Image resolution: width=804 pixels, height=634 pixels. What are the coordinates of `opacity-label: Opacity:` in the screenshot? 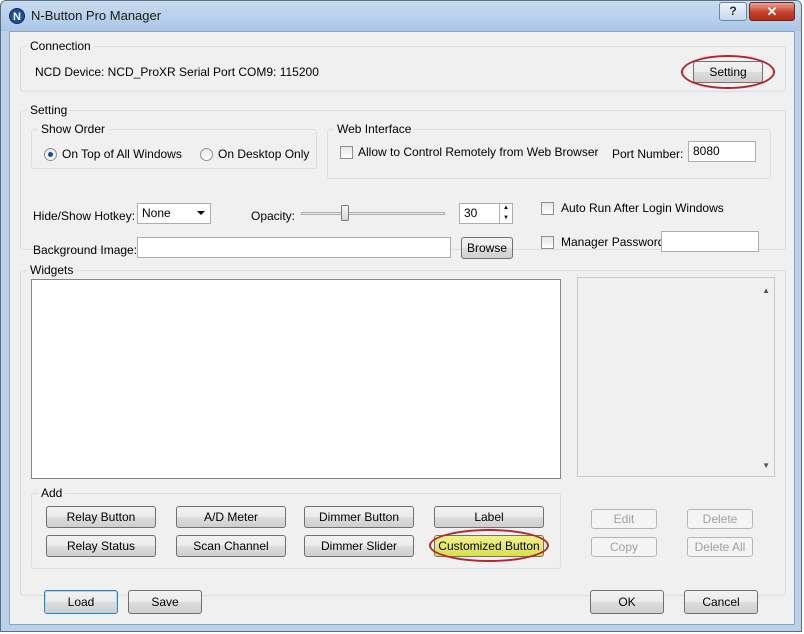 It's located at (273, 216).